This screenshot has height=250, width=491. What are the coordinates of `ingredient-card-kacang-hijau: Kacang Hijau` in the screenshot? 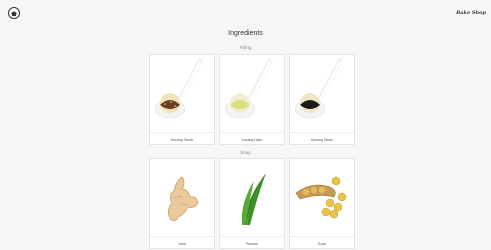 It's located at (252, 99).